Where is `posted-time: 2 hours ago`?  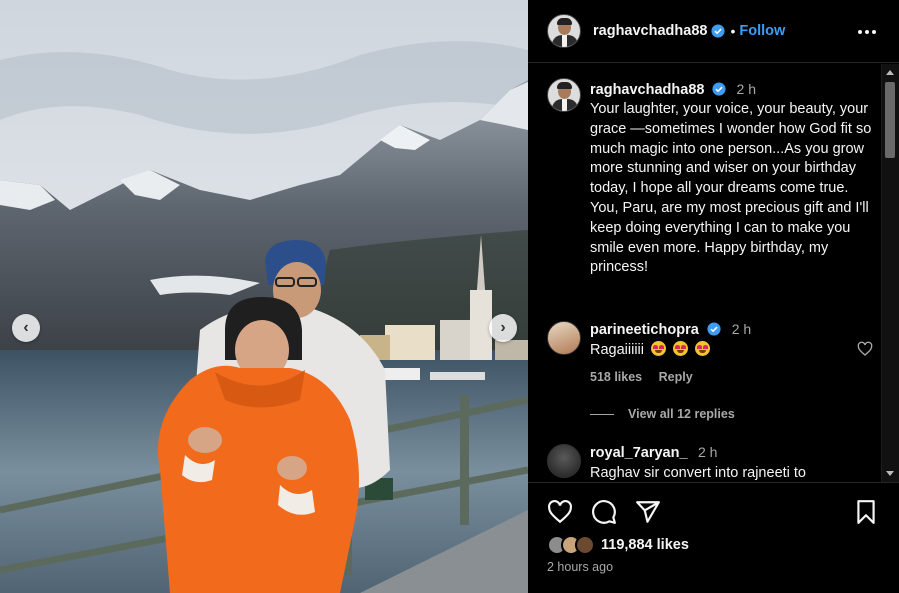 posted-time: 2 hours ago is located at coordinates (580, 567).